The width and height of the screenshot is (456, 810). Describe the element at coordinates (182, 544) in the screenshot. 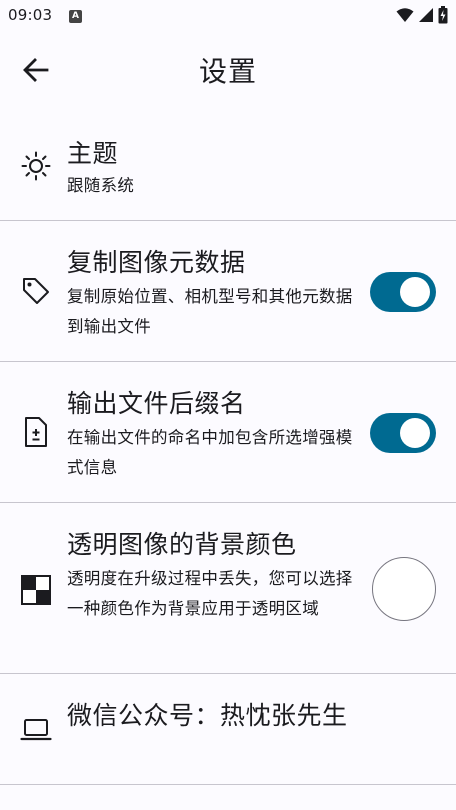

I see `setting-title-transparent-bg: 透明图像的背景颜色` at that location.